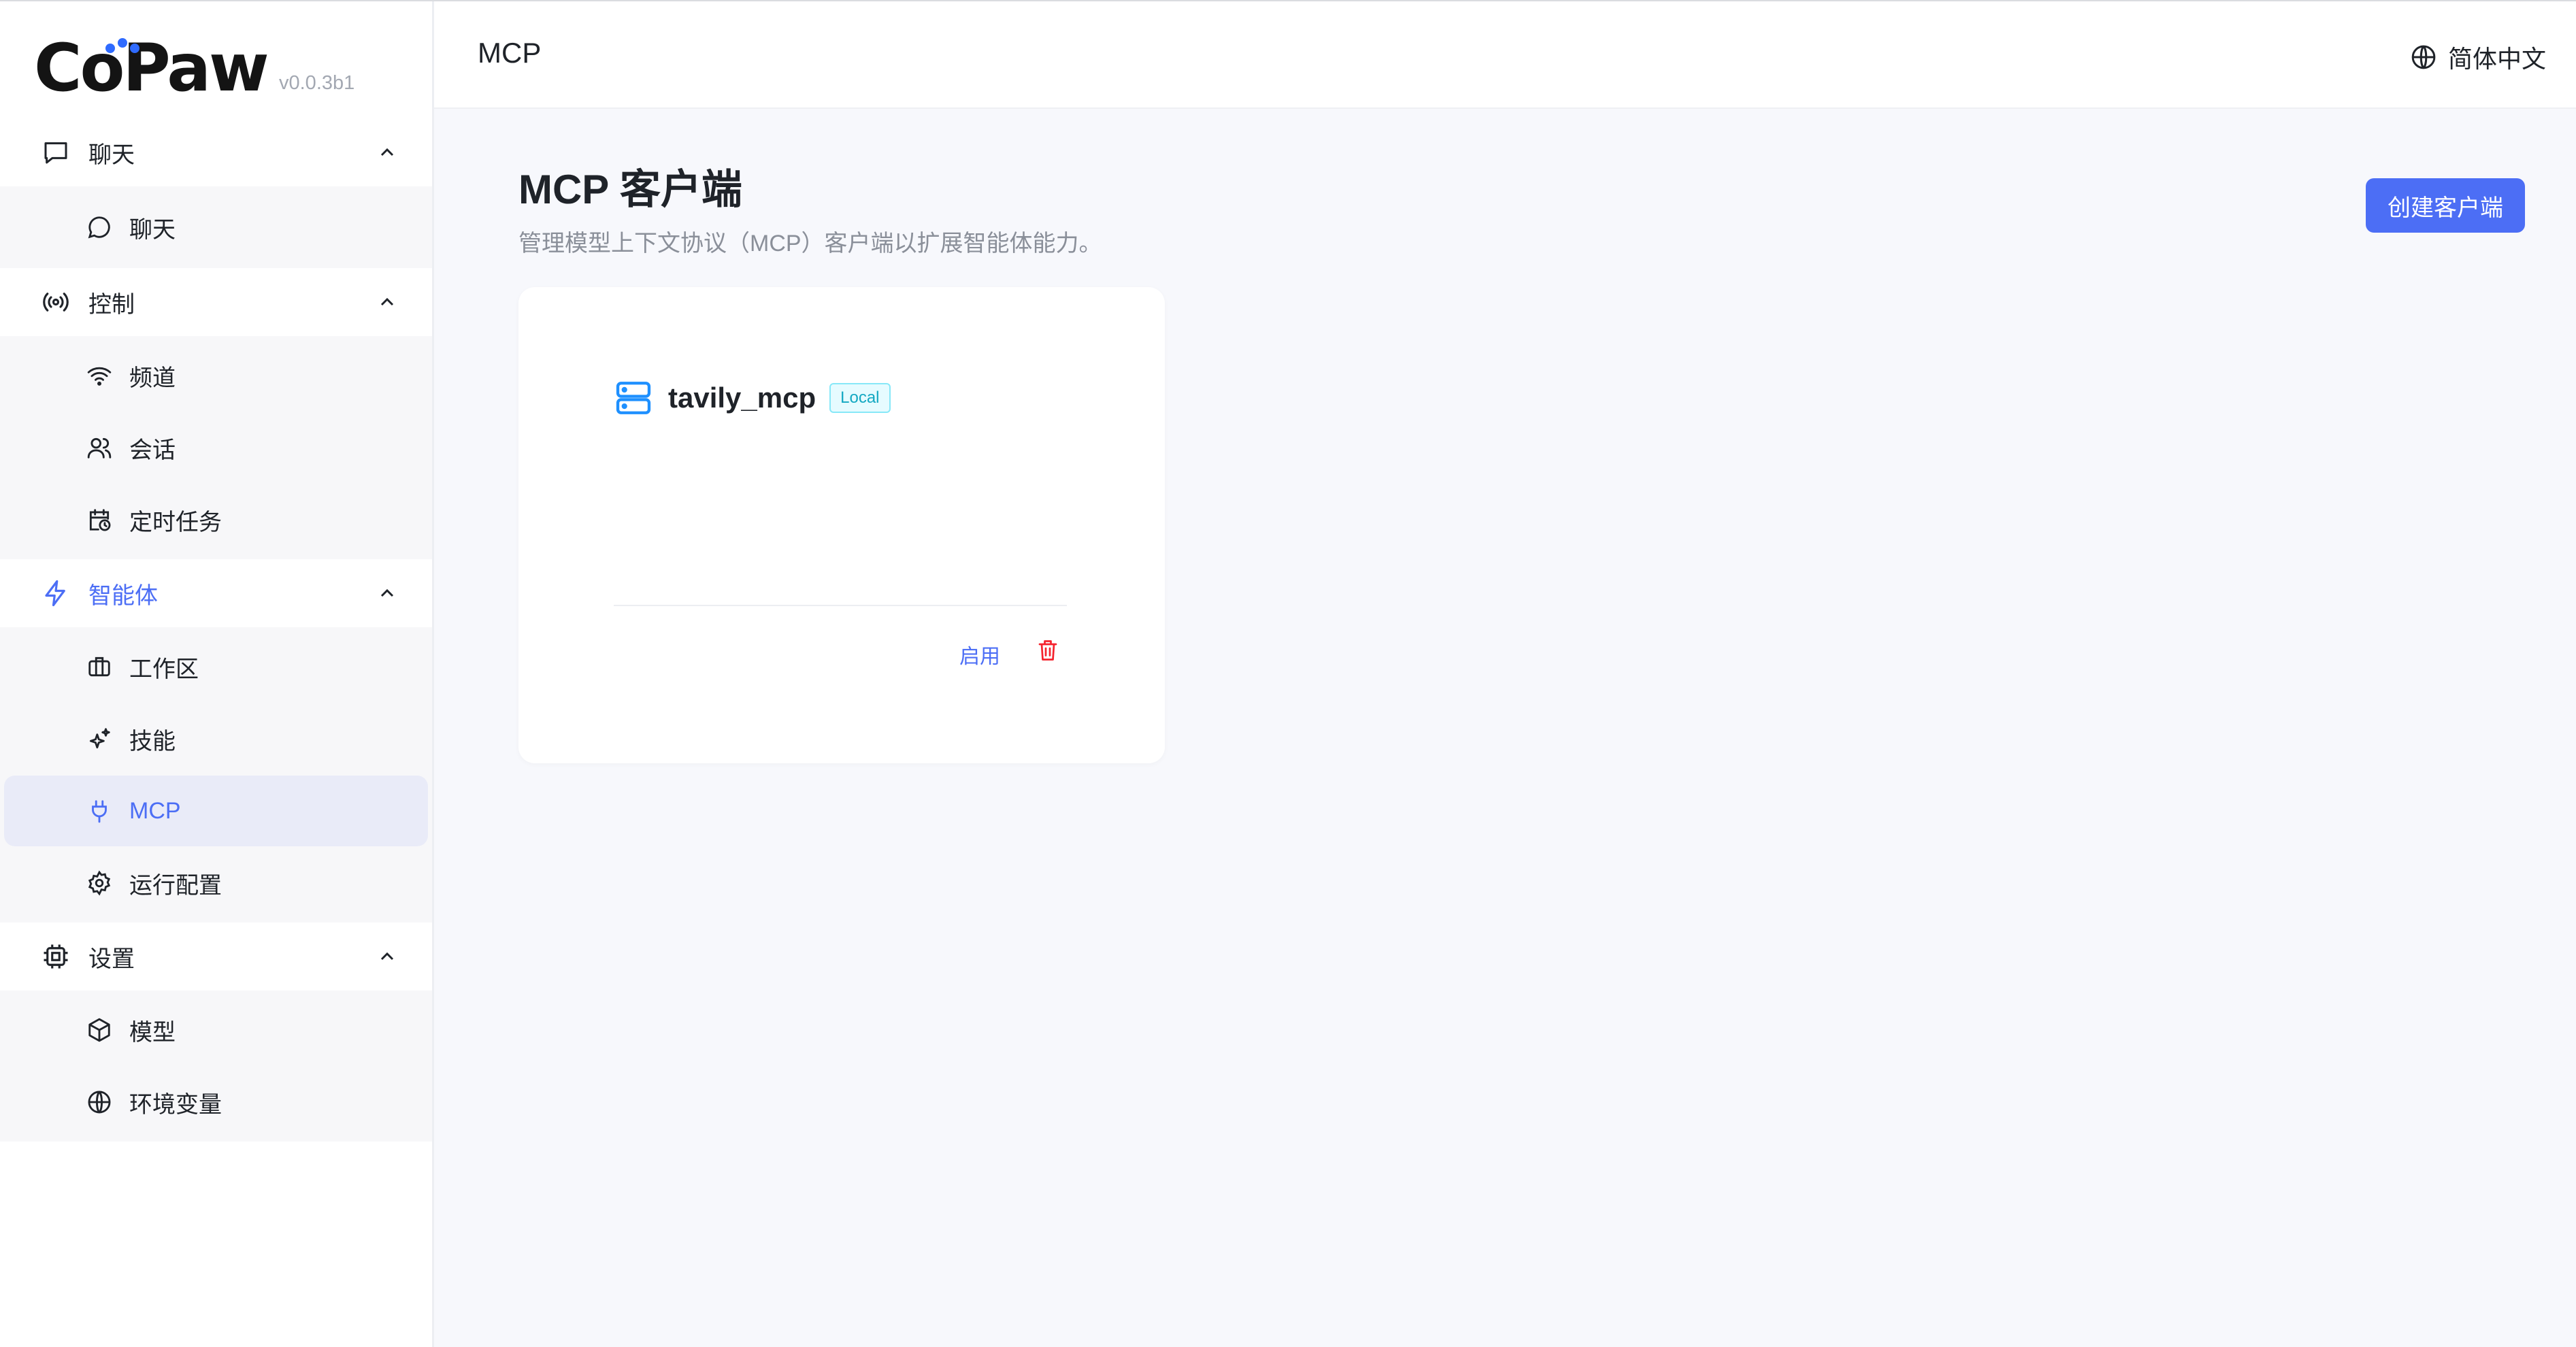  I want to click on nav-group-label: 智能体, so click(123, 595).